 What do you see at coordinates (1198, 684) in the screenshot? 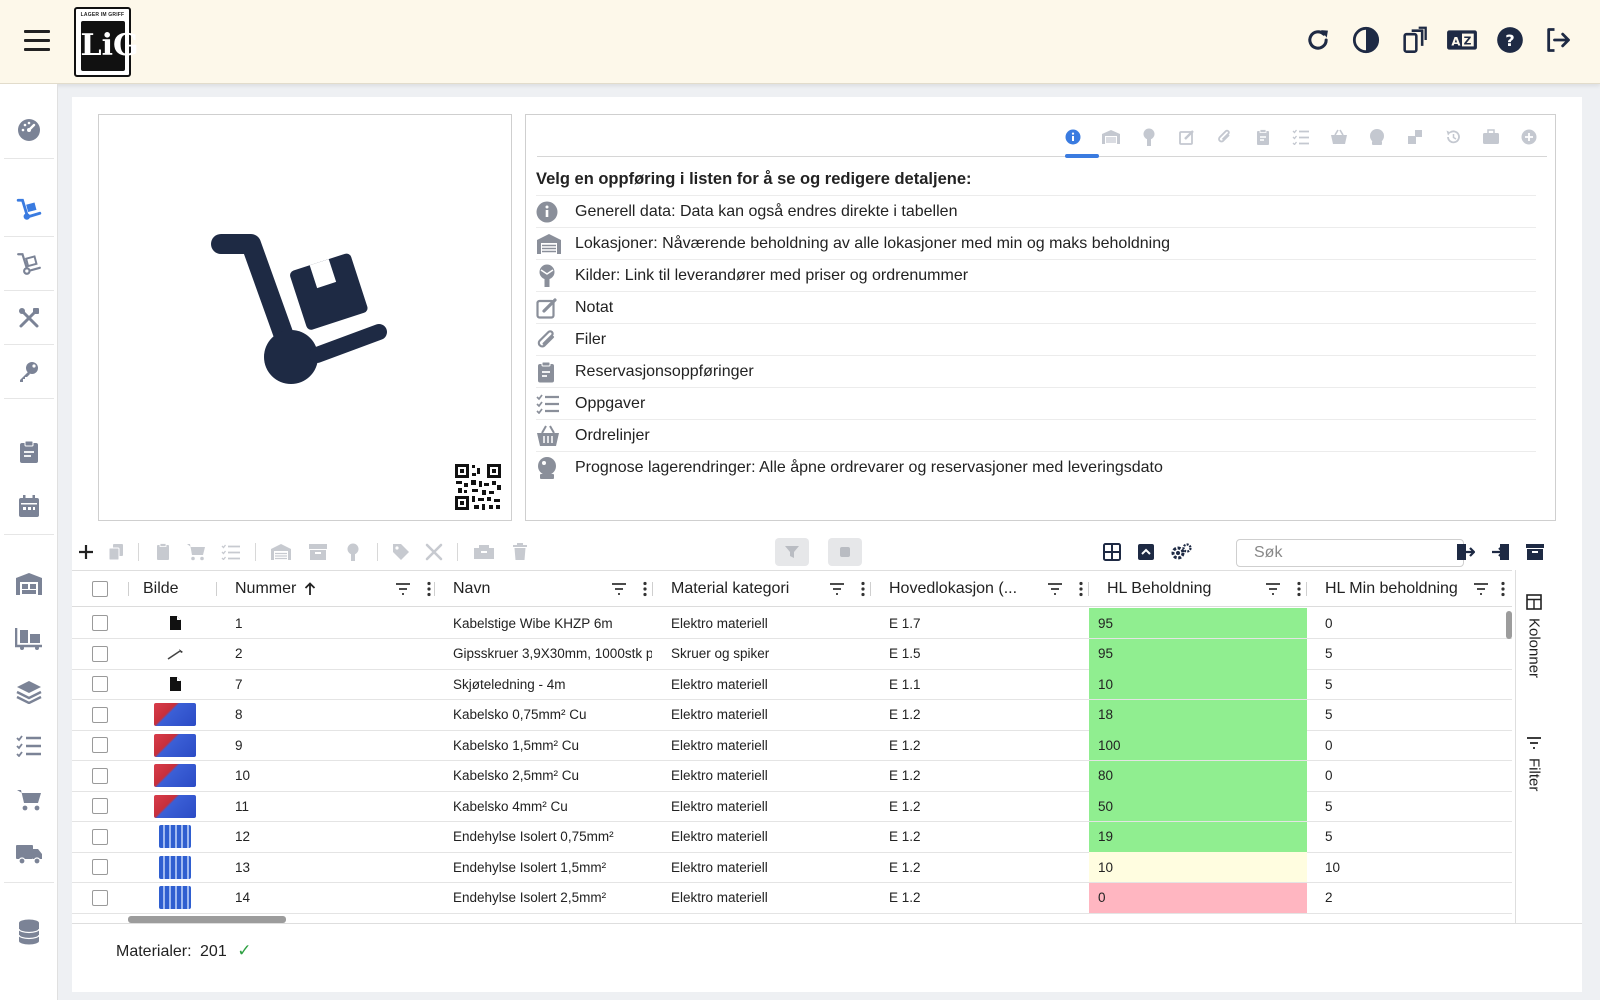
I see `stock-cell: 10` at bounding box center [1198, 684].